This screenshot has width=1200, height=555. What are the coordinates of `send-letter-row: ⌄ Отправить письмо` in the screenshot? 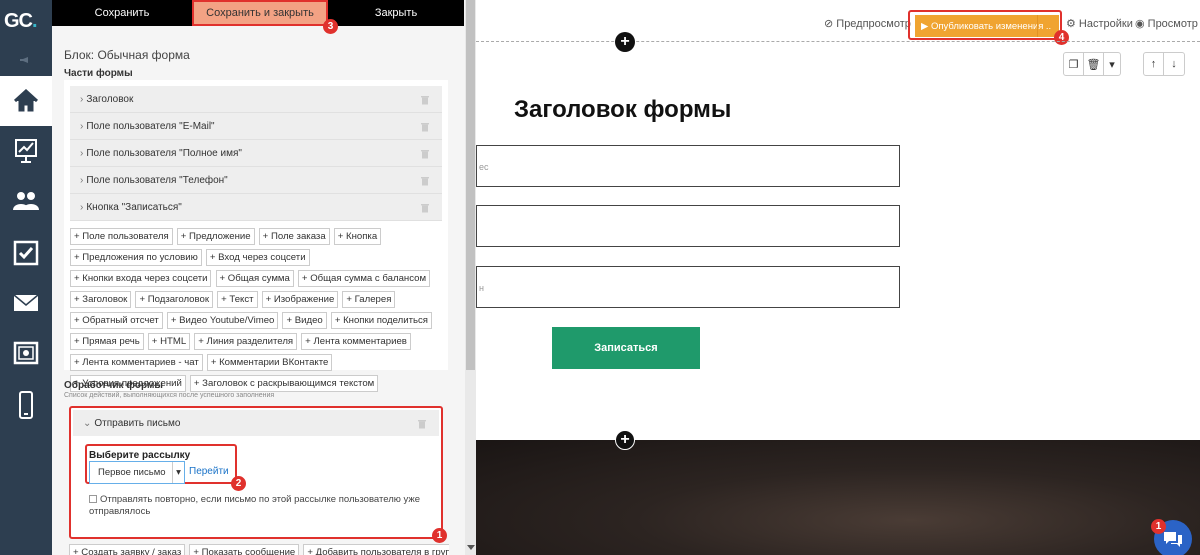 It's located at (256, 423).